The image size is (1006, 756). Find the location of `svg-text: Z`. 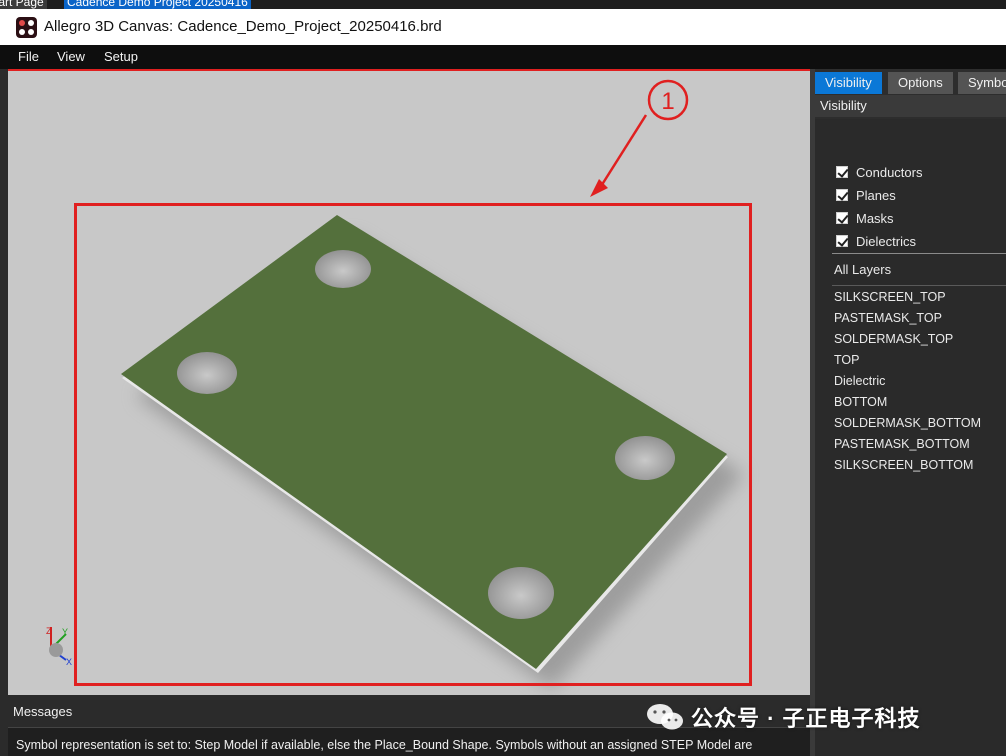

svg-text: Z is located at coordinates (49, 631).